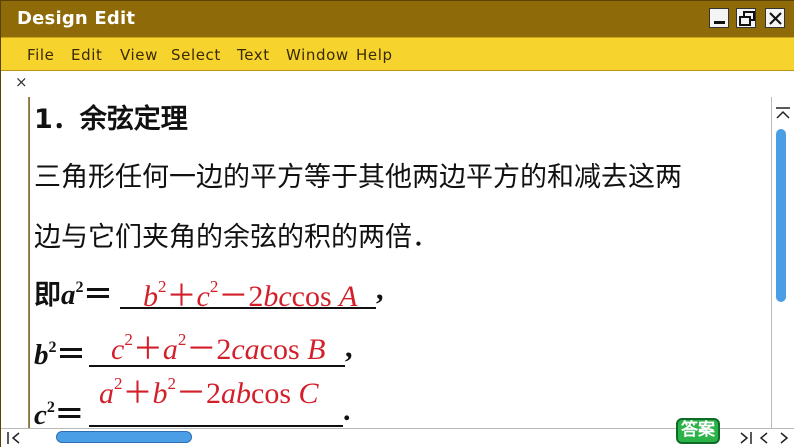 The image size is (794, 447). I want to click on paragraph-line-2: 边与它们夹角的余弦的积的两倍．, so click(236, 237).